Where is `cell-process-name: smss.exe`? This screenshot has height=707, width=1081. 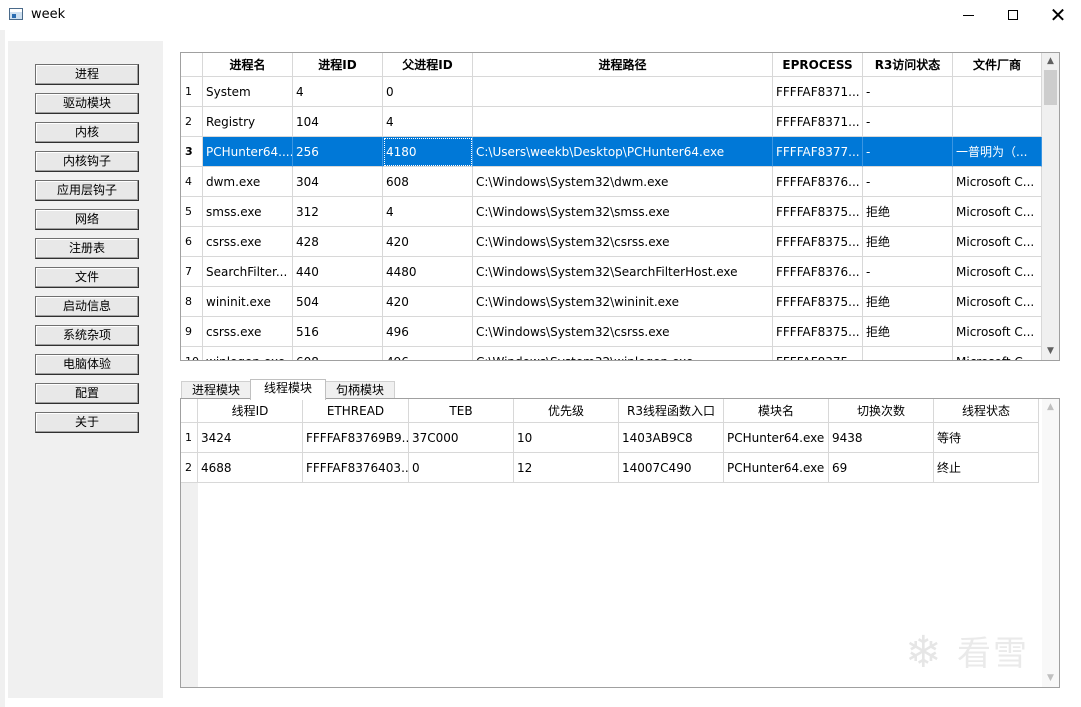
cell-process-name: smss.exe is located at coordinates (248, 212).